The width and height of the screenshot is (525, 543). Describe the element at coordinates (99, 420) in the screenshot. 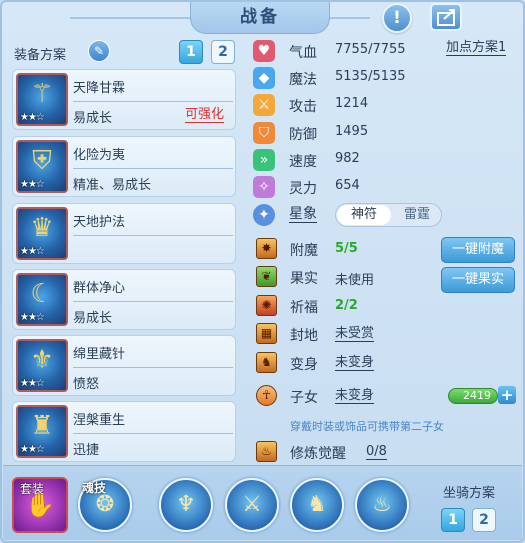

I see `equip-name: 涅槃重生` at that location.